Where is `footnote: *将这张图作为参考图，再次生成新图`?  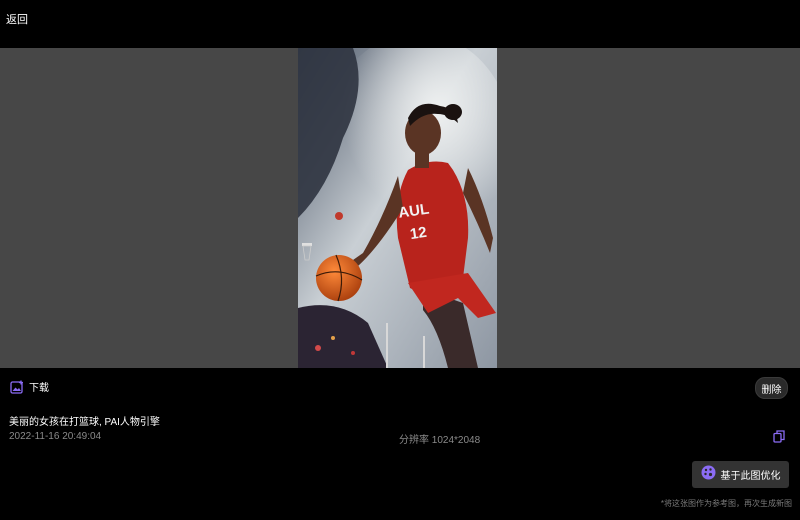
footnote: *将这张图作为参考图，再次生成新图 is located at coordinates (726, 503).